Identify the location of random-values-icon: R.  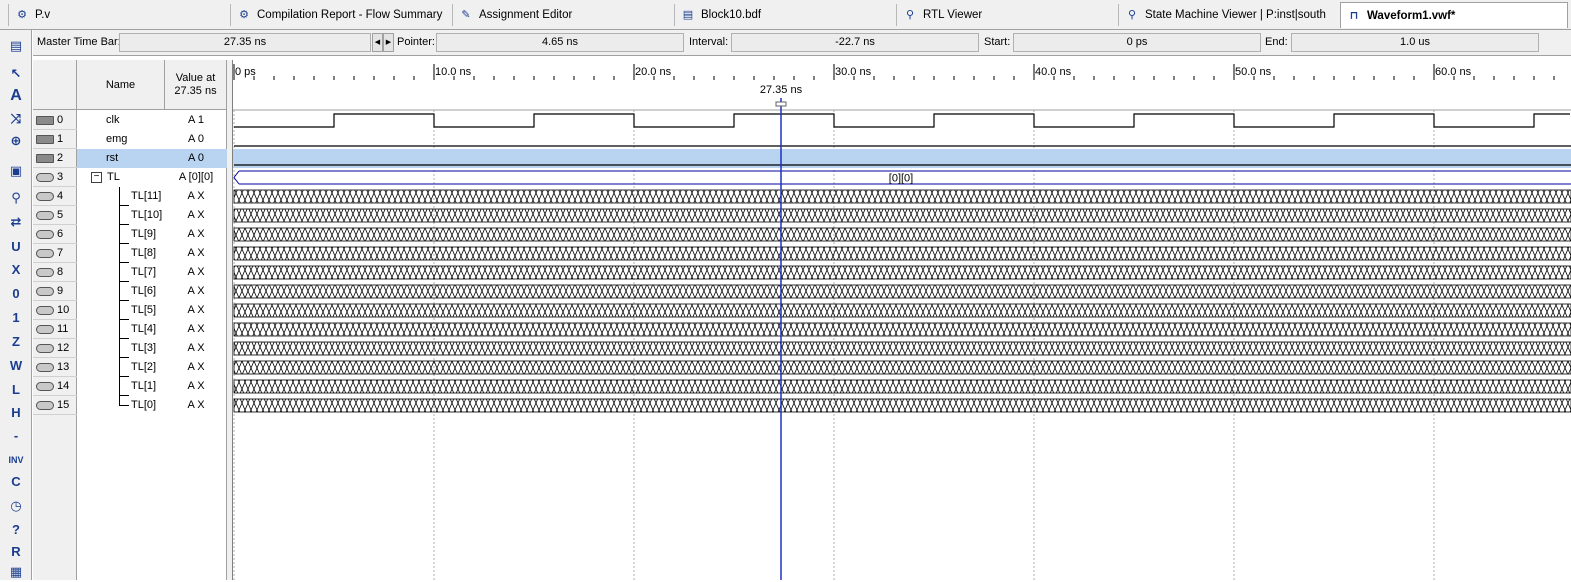
(16, 552).